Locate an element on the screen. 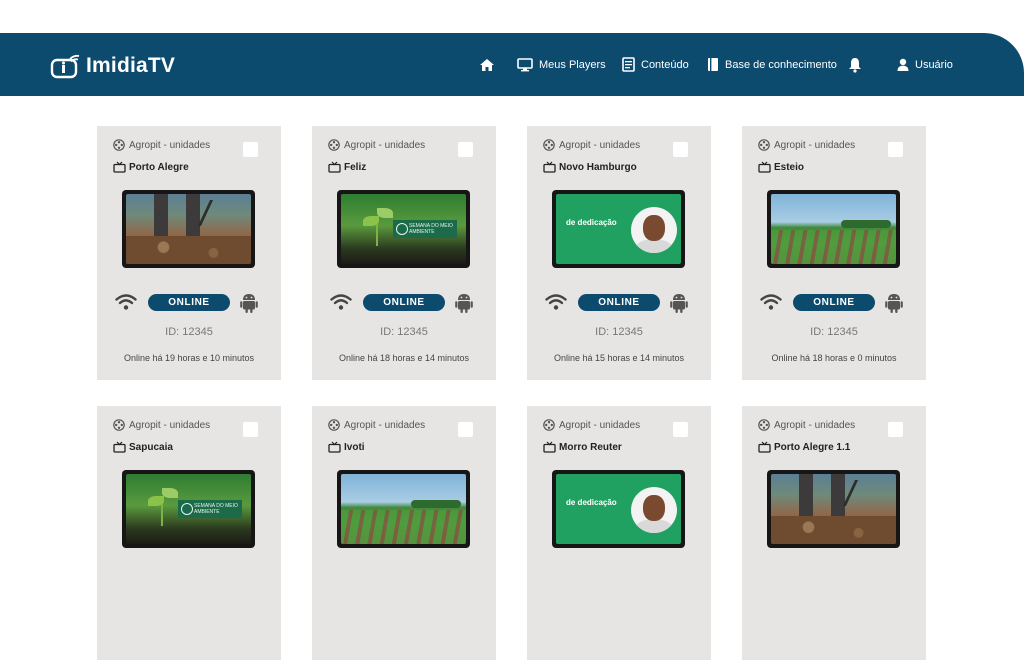  nav-home is located at coordinates (490, 64).